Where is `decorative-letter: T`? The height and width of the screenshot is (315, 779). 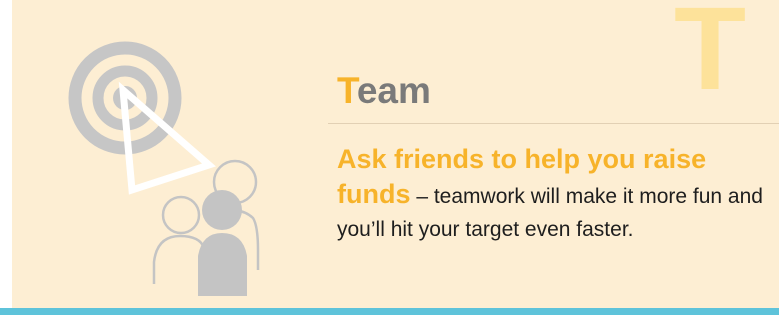 decorative-letter: T is located at coordinates (710, 57).